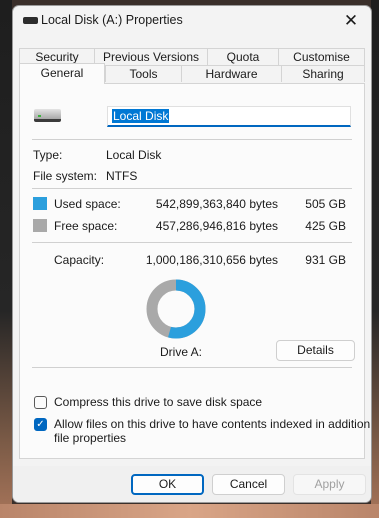  I want to click on compress-checkbox, so click(40, 402).